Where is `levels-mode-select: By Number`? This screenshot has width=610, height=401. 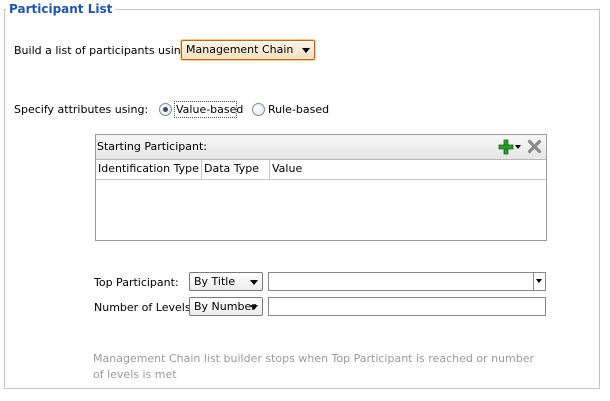 levels-mode-select: By Number is located at coordinates (226, 306).